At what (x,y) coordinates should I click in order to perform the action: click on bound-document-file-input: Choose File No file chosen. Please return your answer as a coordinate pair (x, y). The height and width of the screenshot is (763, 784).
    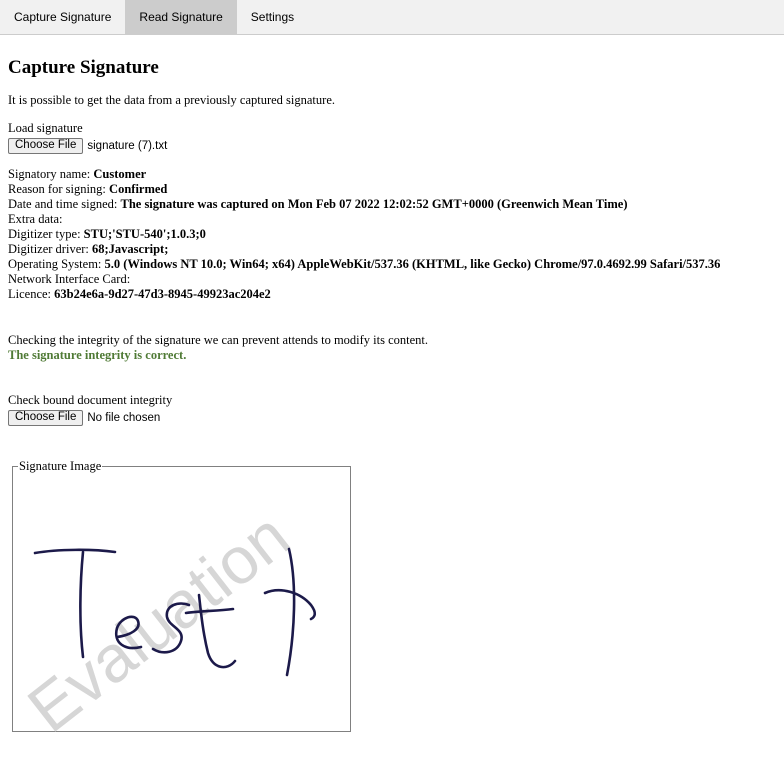
    Looking at the image, I should click on (84, 417).